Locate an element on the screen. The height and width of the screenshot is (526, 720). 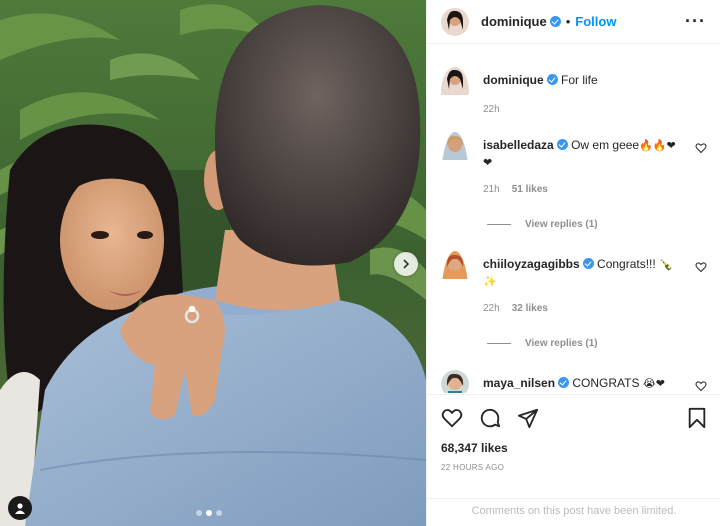
comment-time: 21h is located at coordinates (491, 189).